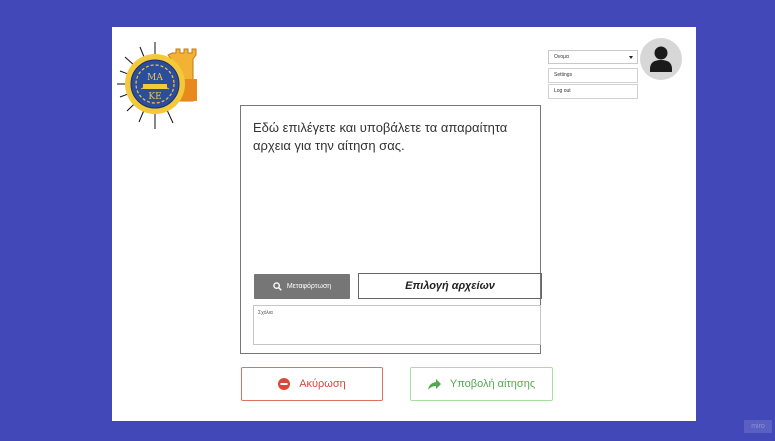  I want to click on submit-button-label: Υποβολή αίτησης, so click(492, 384).